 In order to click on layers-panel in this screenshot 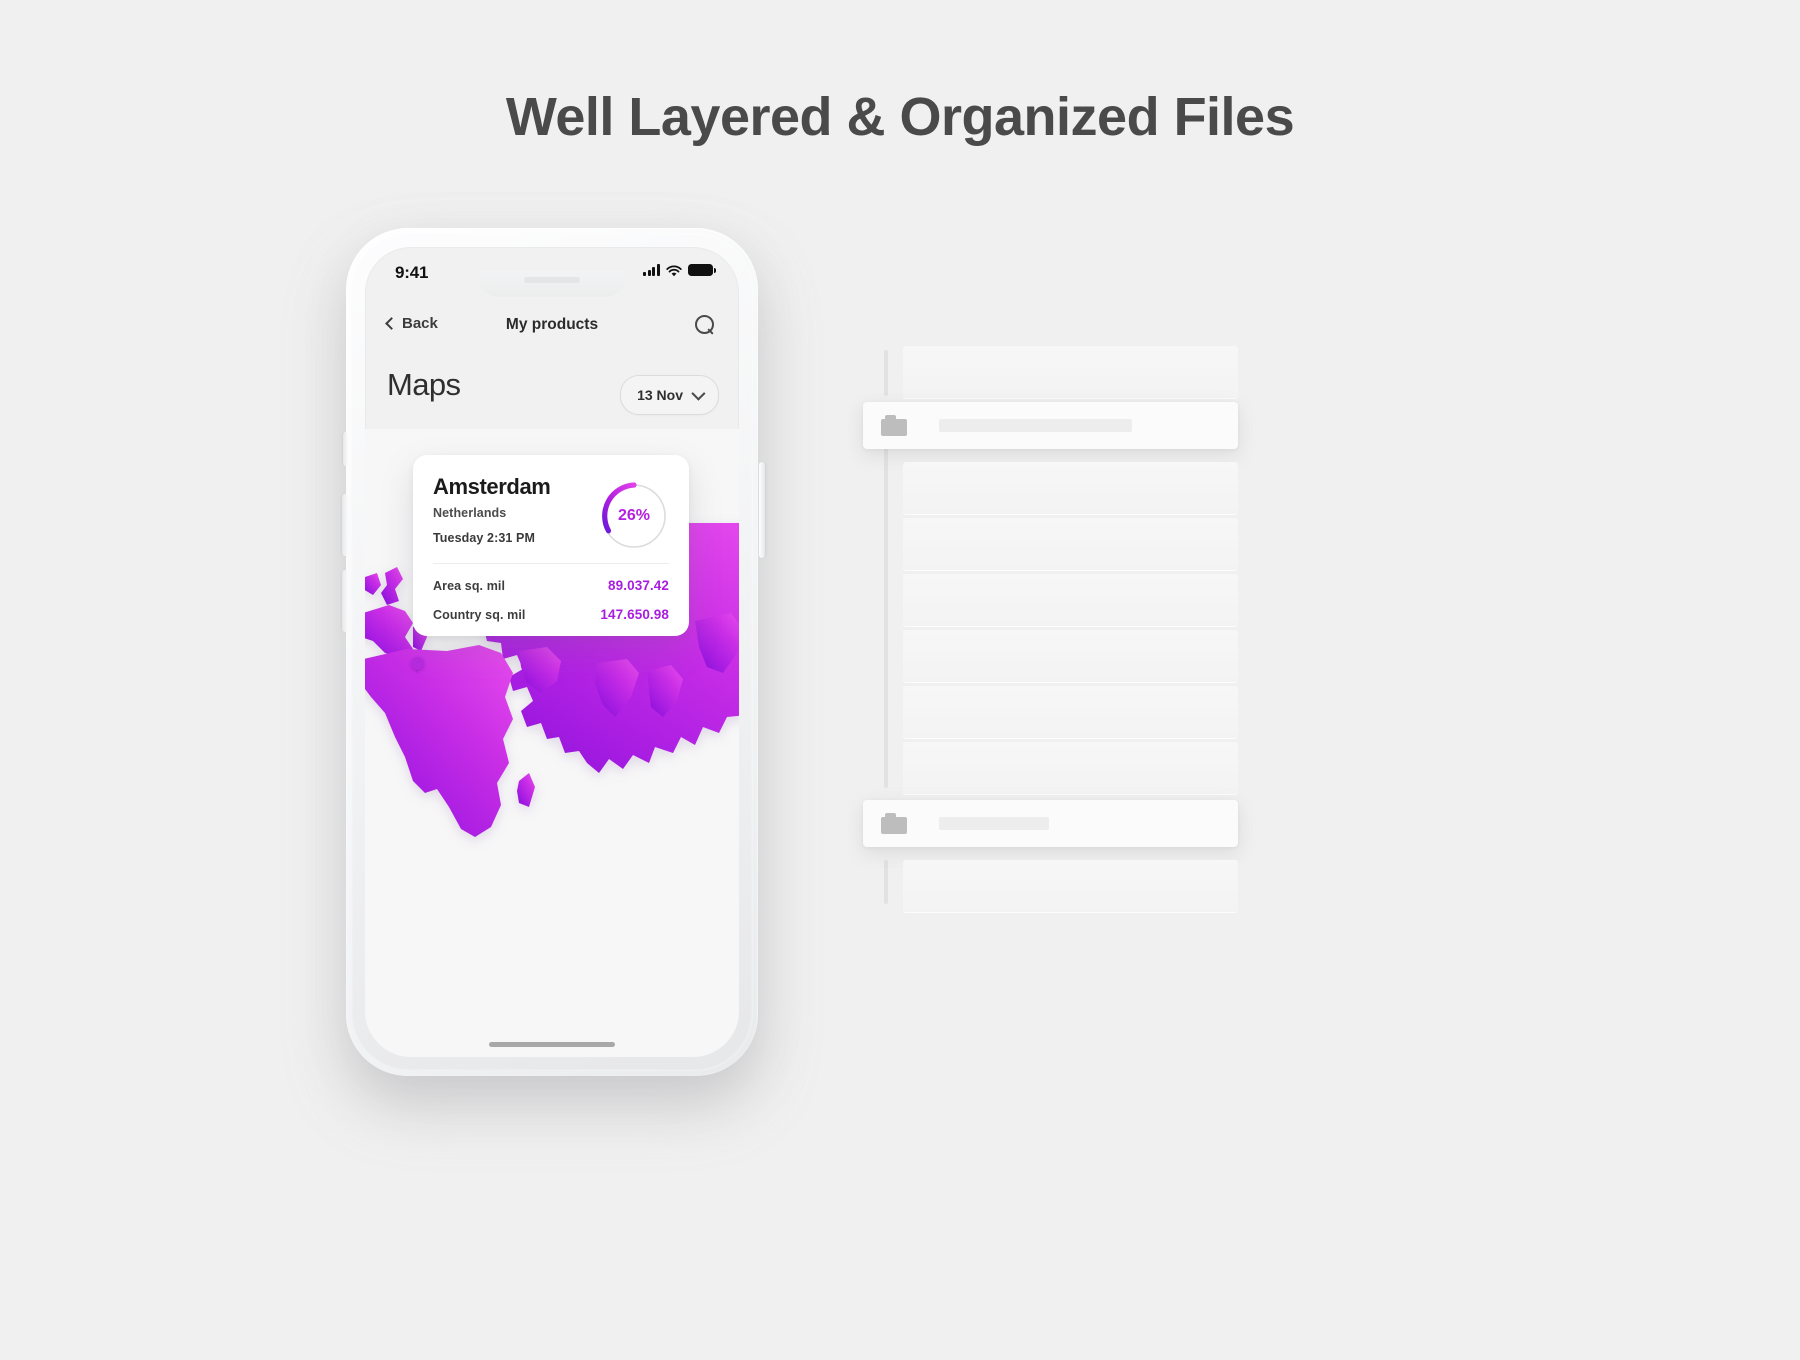, I will do `click(1070, 626)`.